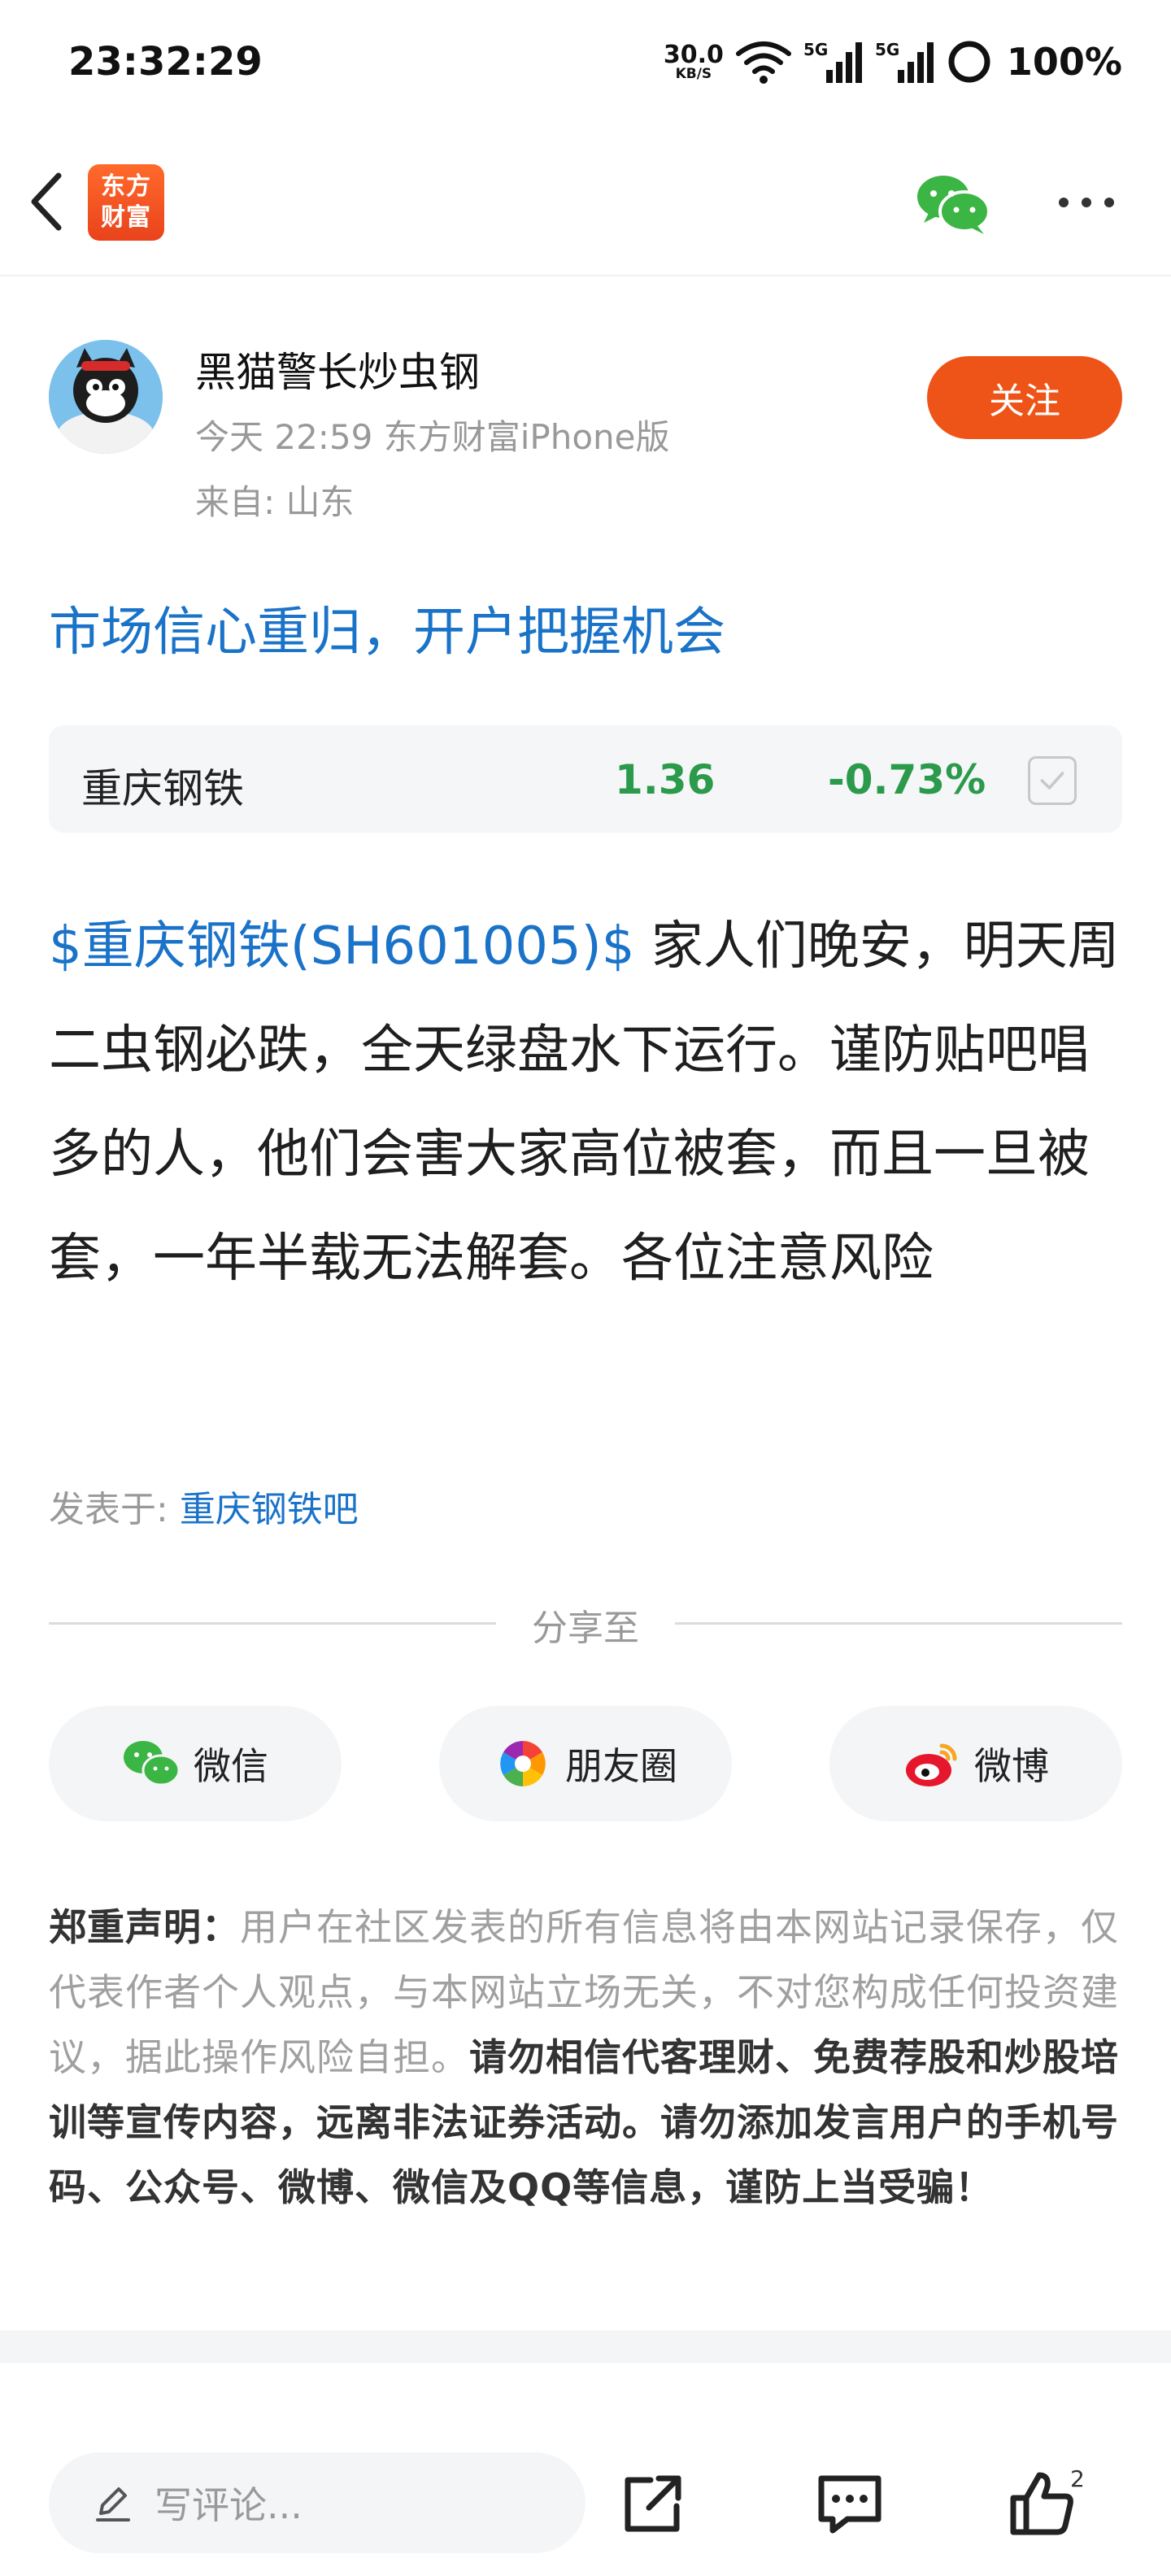 The height and width of the screenshot is (2576, 1171). What do you see at coordinates (932, 1765) in the screenshot?
I see `weibo-icon` at bounding box center [932, 1765].